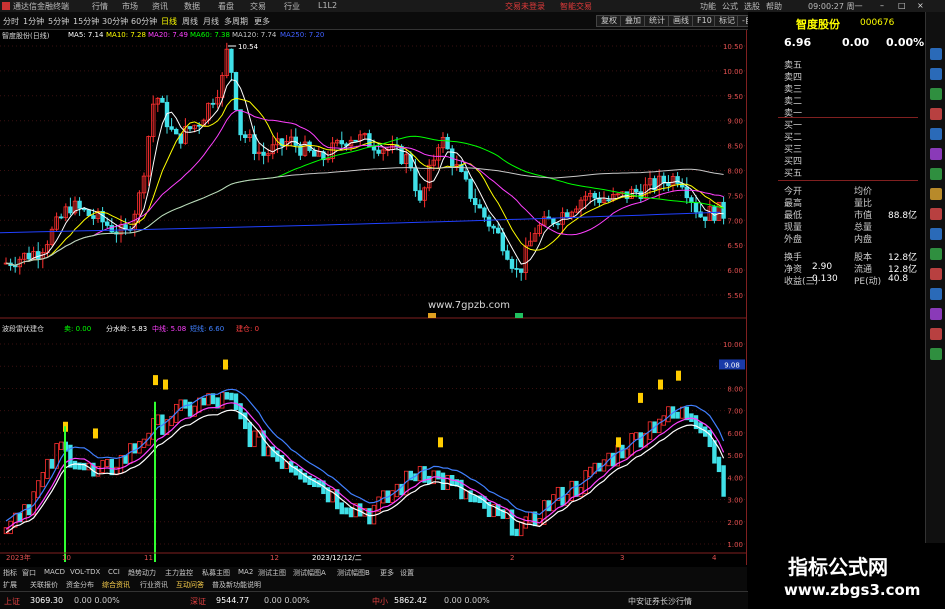 Image resolution: width=945 pixels, height=609 pixels. What do you see at coordinates (54, 572) in the screenshot?
I see `tab-macd: MACD` at bounding box center [54, 572].